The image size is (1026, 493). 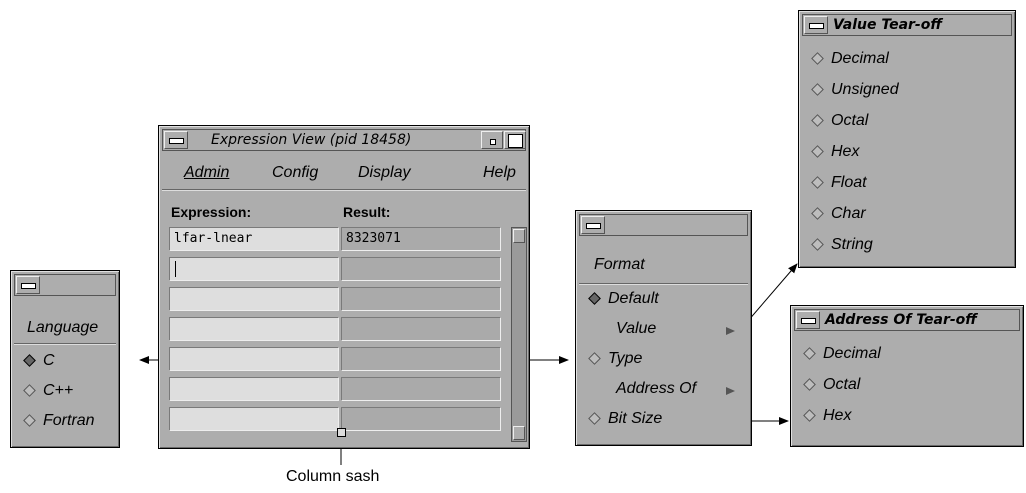 What do you see at coordinates (816, 25) in the screenshot?
I see `value-window-menu-button` at bounding box center [816, 25].